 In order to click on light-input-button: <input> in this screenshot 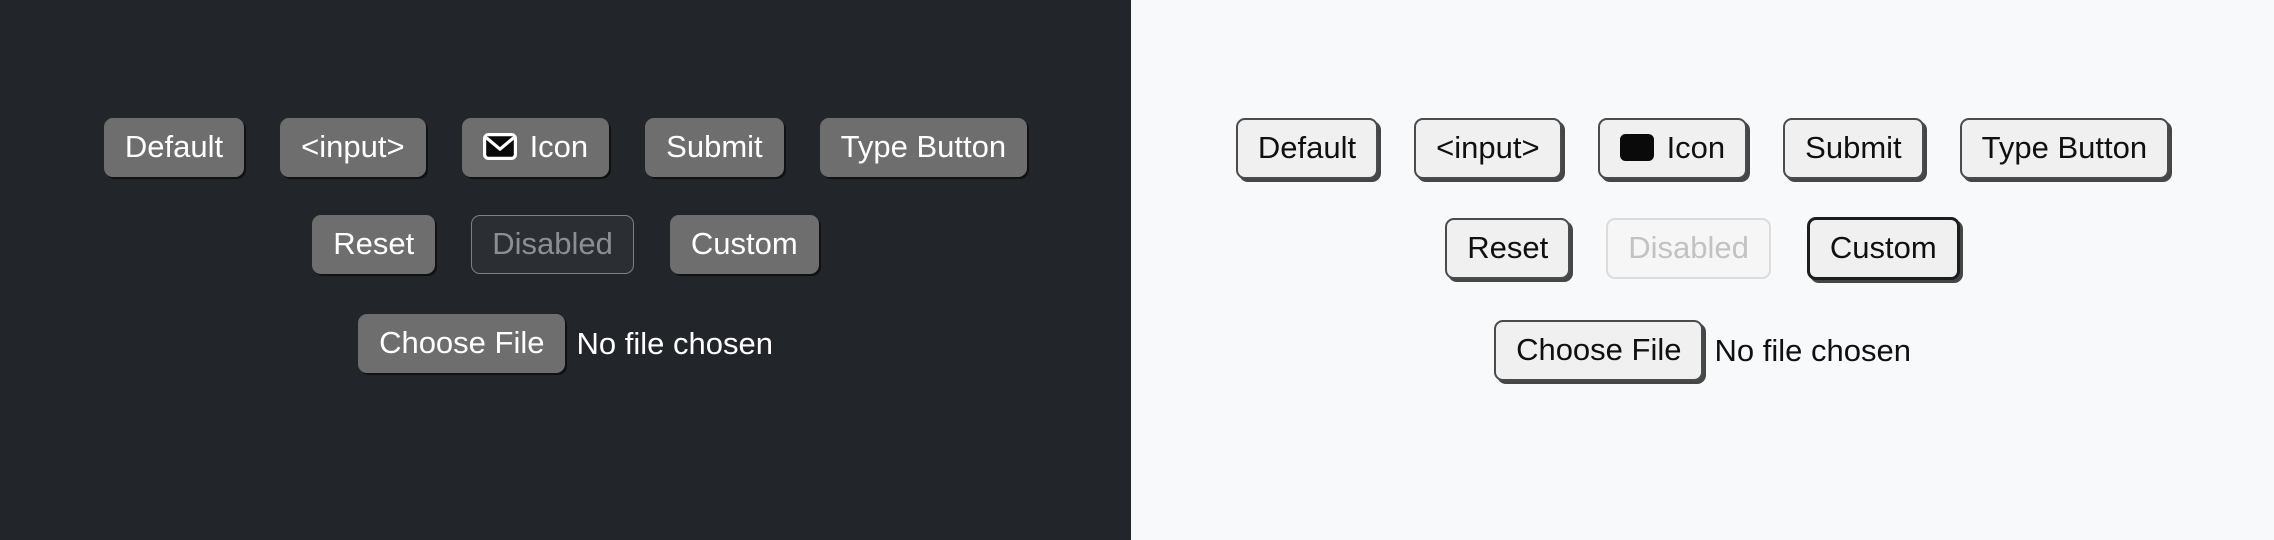, I will do `click(1488, 148)`.